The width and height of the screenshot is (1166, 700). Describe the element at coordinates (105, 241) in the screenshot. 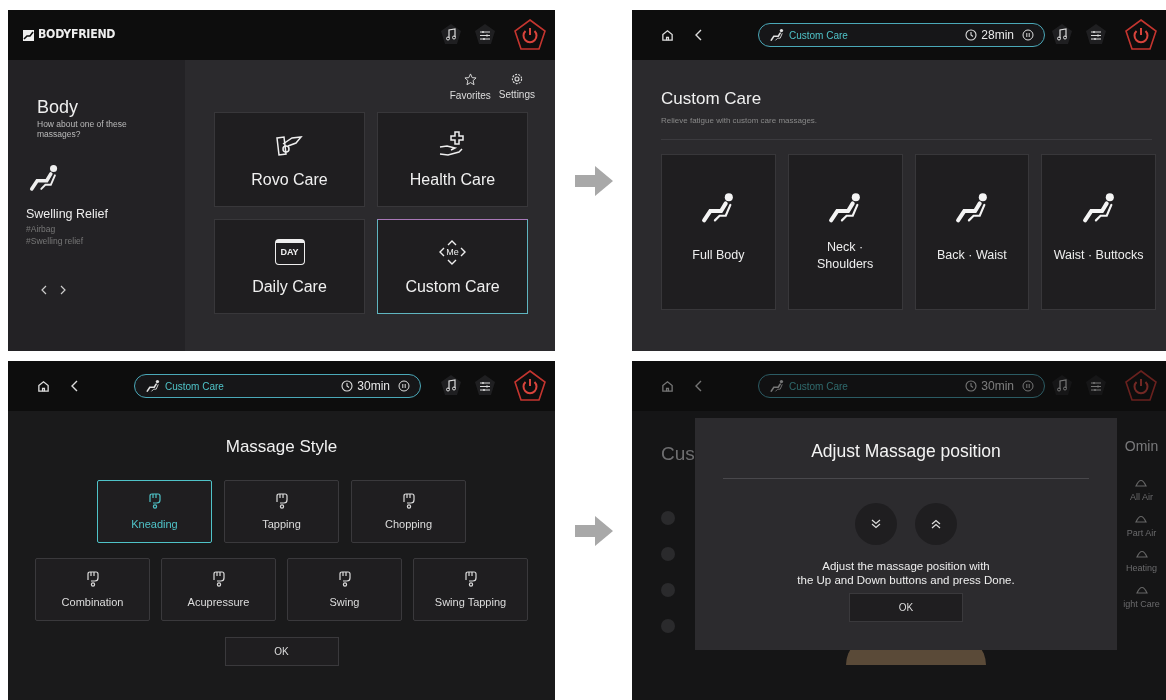

I see `program-tag: #Swelling relief` at that location.